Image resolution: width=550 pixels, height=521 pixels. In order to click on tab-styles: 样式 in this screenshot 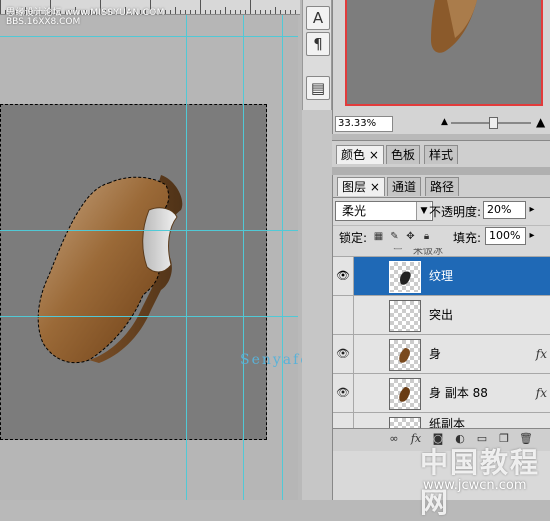, I will do `click(441, 154)`.